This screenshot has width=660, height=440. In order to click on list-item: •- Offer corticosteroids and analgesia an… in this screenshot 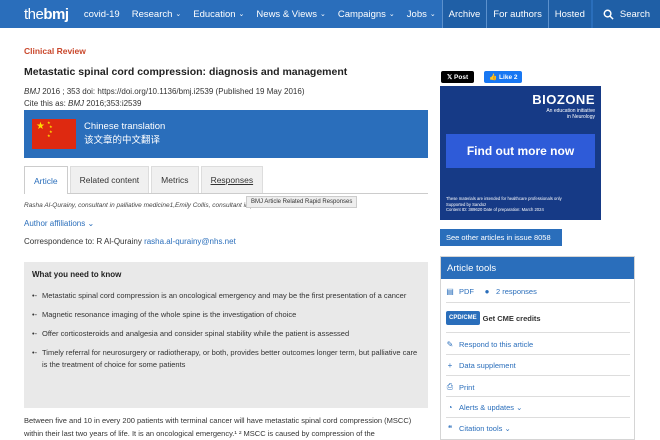, I will do `click(226, 334)`.